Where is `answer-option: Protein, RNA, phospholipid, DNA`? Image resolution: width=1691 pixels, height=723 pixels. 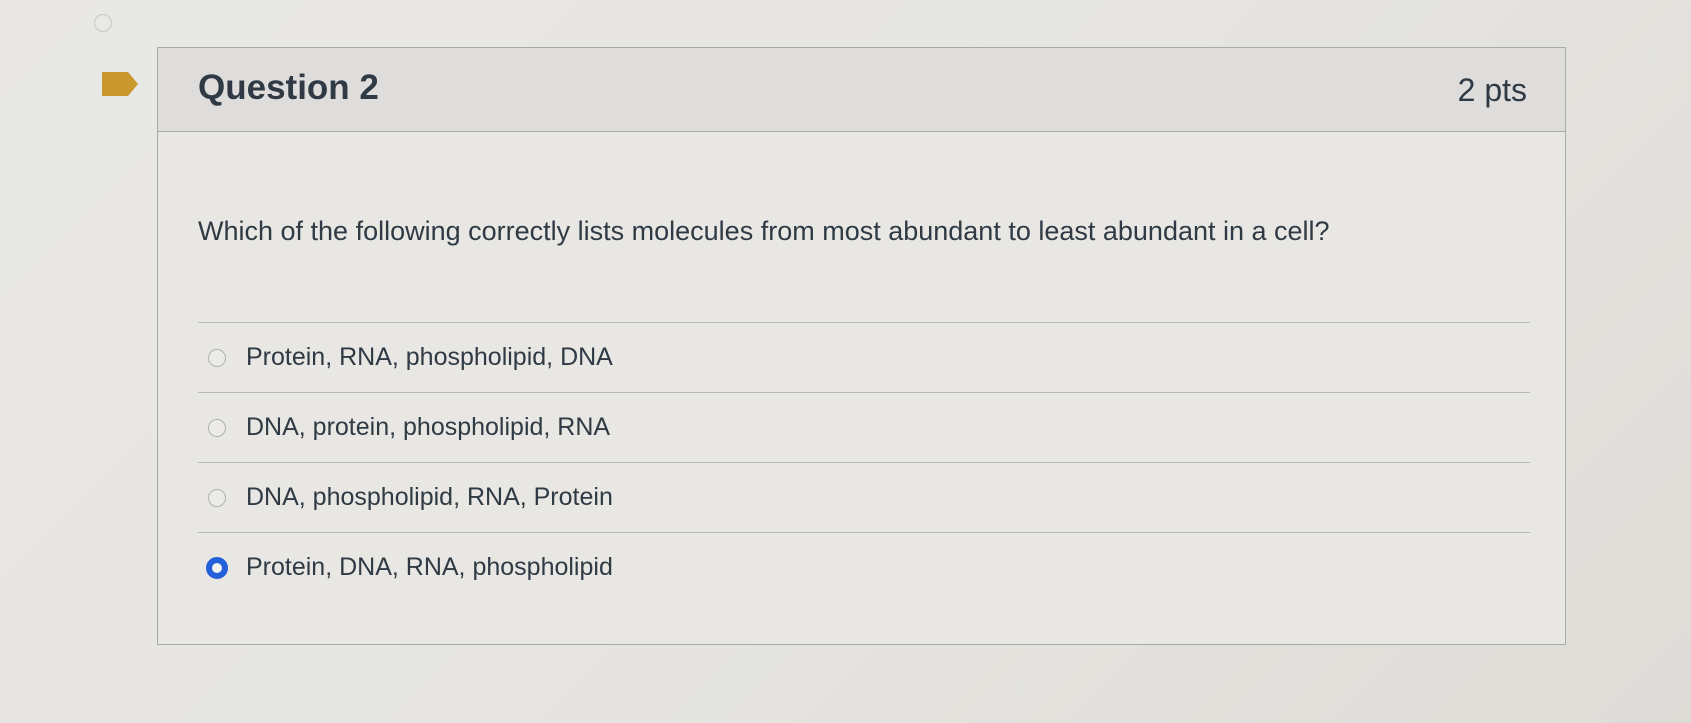 answer-option: Protein, RNA, phospholipid, DNA is located at coordinates (864, 357).